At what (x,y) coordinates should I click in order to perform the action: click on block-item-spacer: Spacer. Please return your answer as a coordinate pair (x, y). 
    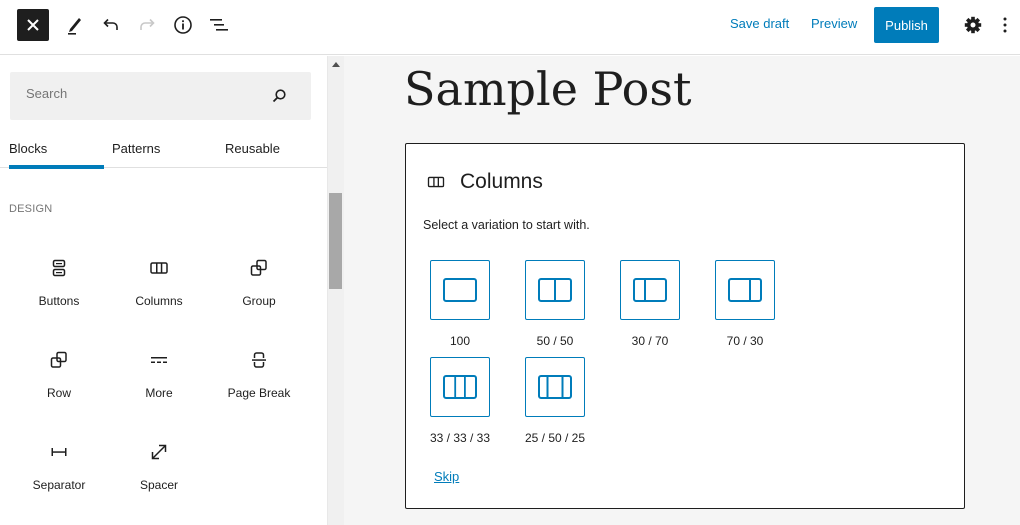
    Looking at the image, I should click on (159, 476).